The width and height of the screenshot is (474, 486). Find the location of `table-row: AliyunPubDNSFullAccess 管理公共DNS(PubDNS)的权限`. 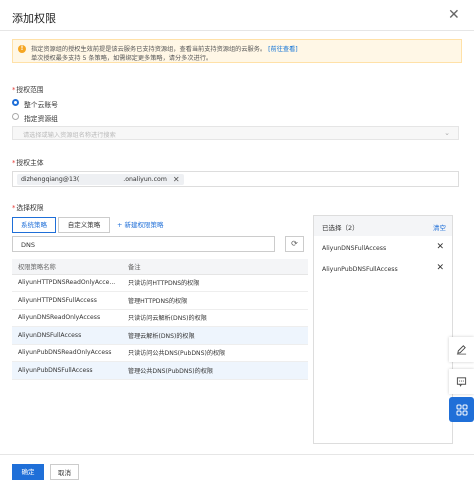

table-row: AliyunPubDNSFullAccess 管理公共DNS(PubDNS)的权限 is located at coordinates (160, 370).